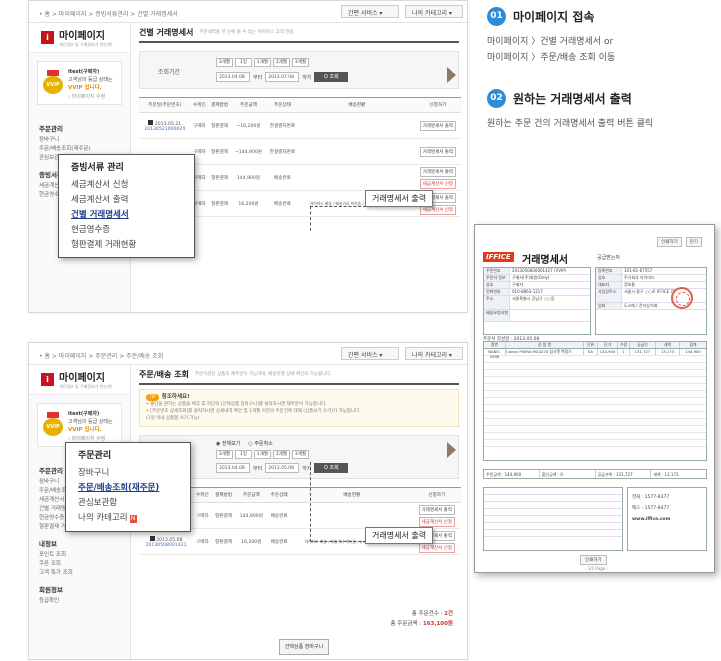 The width and height of the screenshot is (721, 661). What do you see at coordinates (596, 568) in the screenshot?
I see `page-indicator: - 1/1 Page -` at bounding box center [596, 568].